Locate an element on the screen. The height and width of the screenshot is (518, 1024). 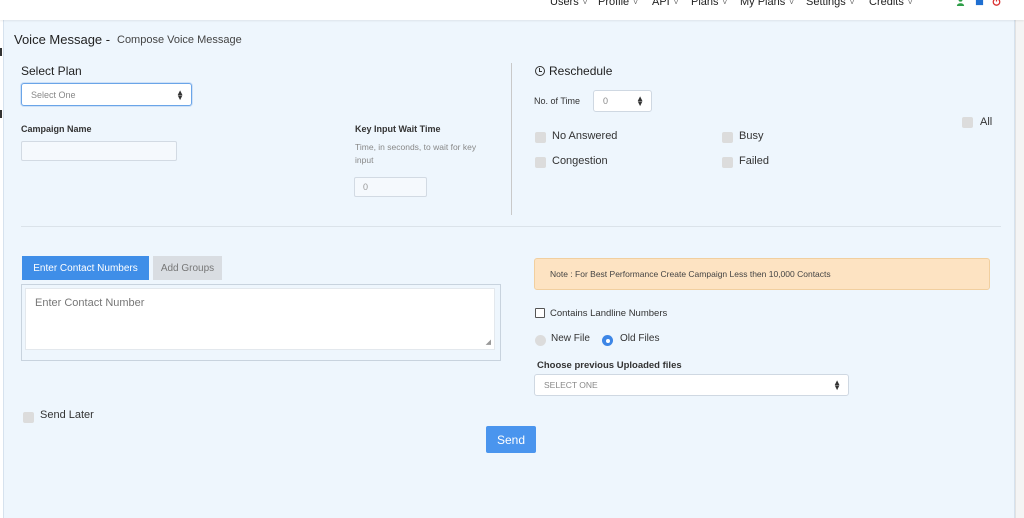
all-checkbox is located at coordinates (967, 122).